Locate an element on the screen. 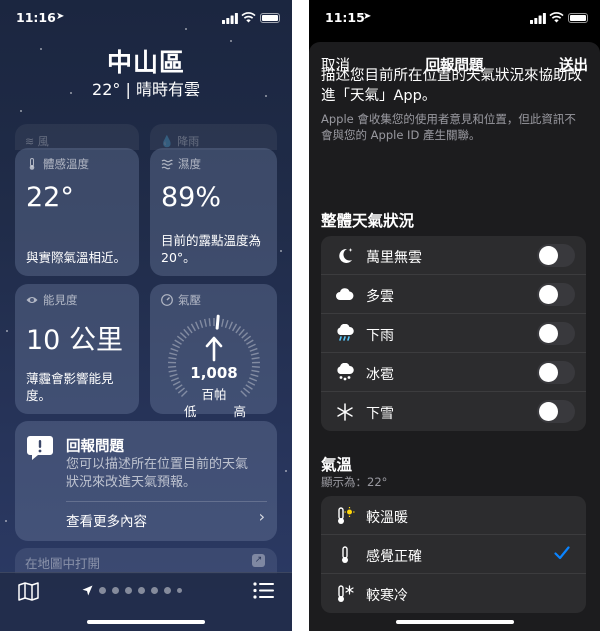 This screenshot has height=631, width=600. list-icon is located at coordinates (263, 590).